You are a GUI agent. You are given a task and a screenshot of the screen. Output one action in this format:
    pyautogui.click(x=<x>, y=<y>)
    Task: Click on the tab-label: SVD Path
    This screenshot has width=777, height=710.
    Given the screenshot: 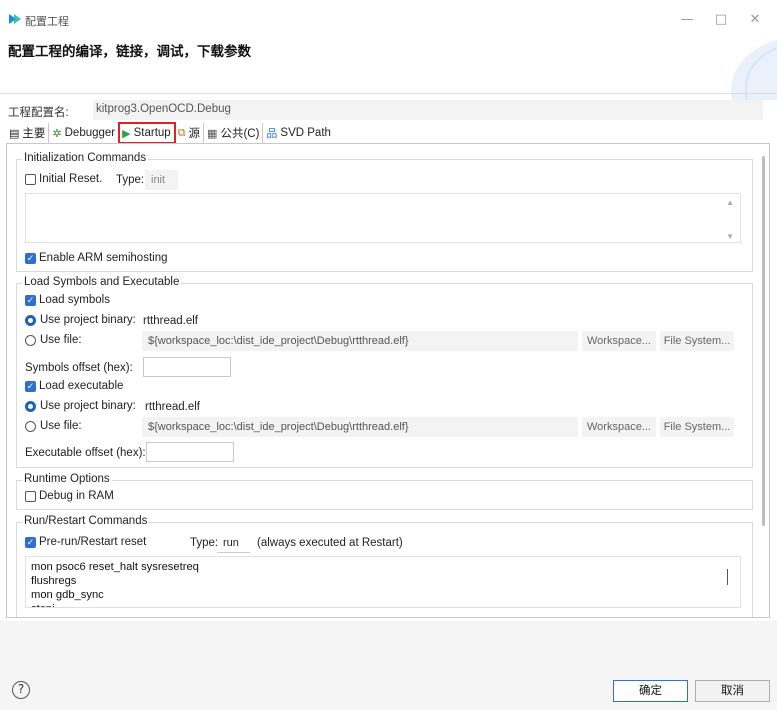 What is the action you would take?
    pyautogui.click(x=305, y=133)
    